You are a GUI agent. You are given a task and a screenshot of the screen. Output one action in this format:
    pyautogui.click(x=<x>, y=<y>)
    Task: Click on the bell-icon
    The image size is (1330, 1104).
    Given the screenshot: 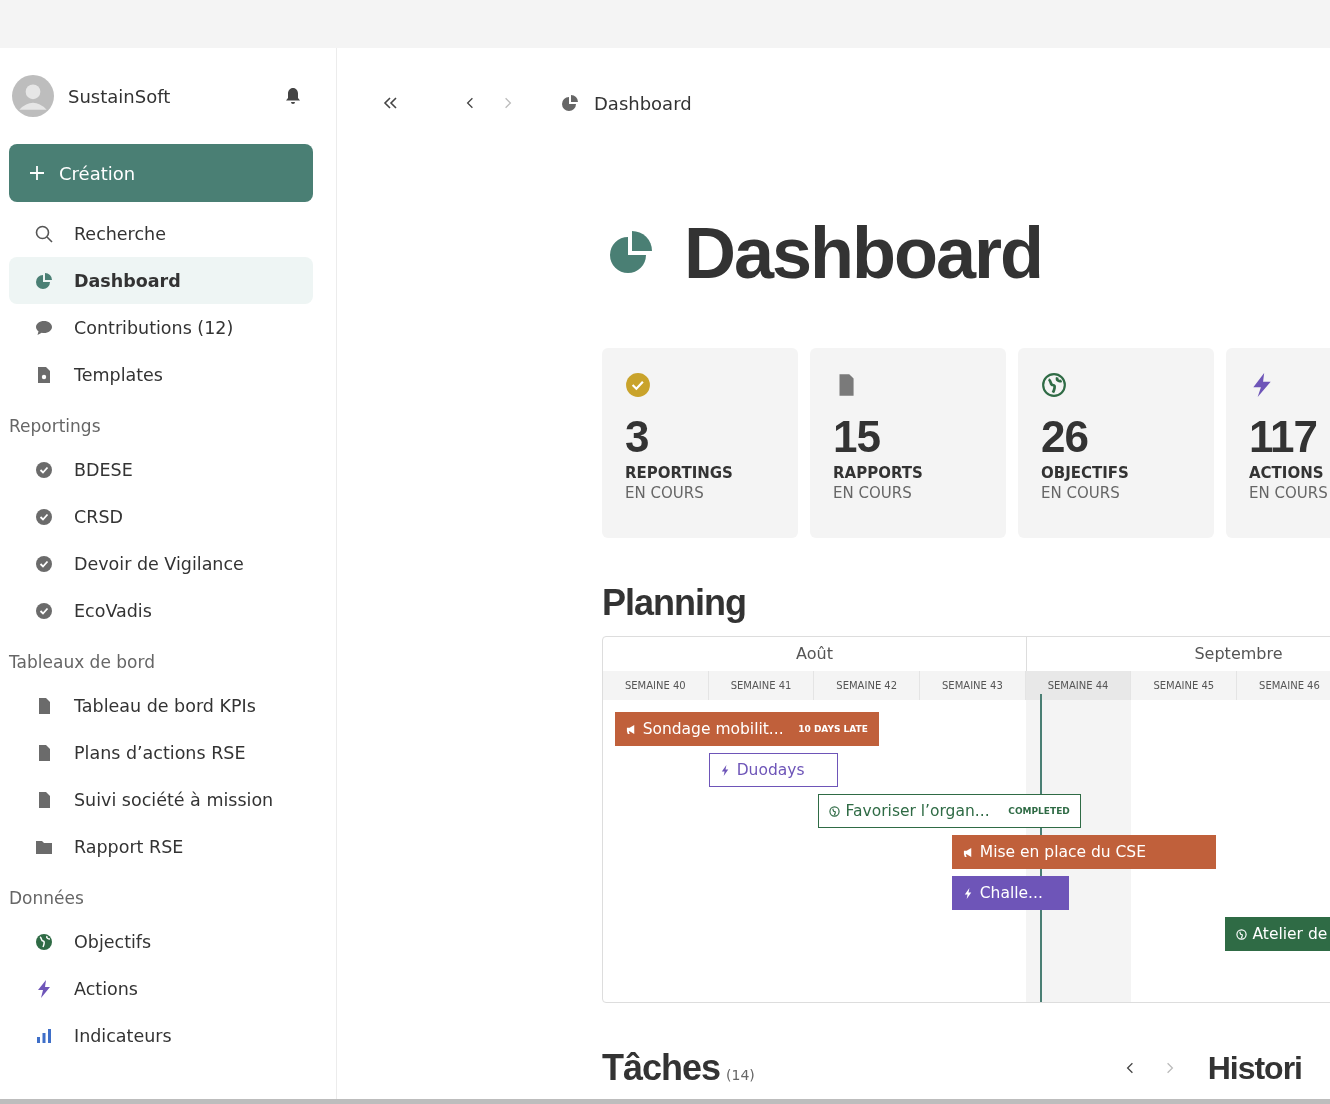 What is the action you would take?
    pyautogui.click(x=293, y=96)
    